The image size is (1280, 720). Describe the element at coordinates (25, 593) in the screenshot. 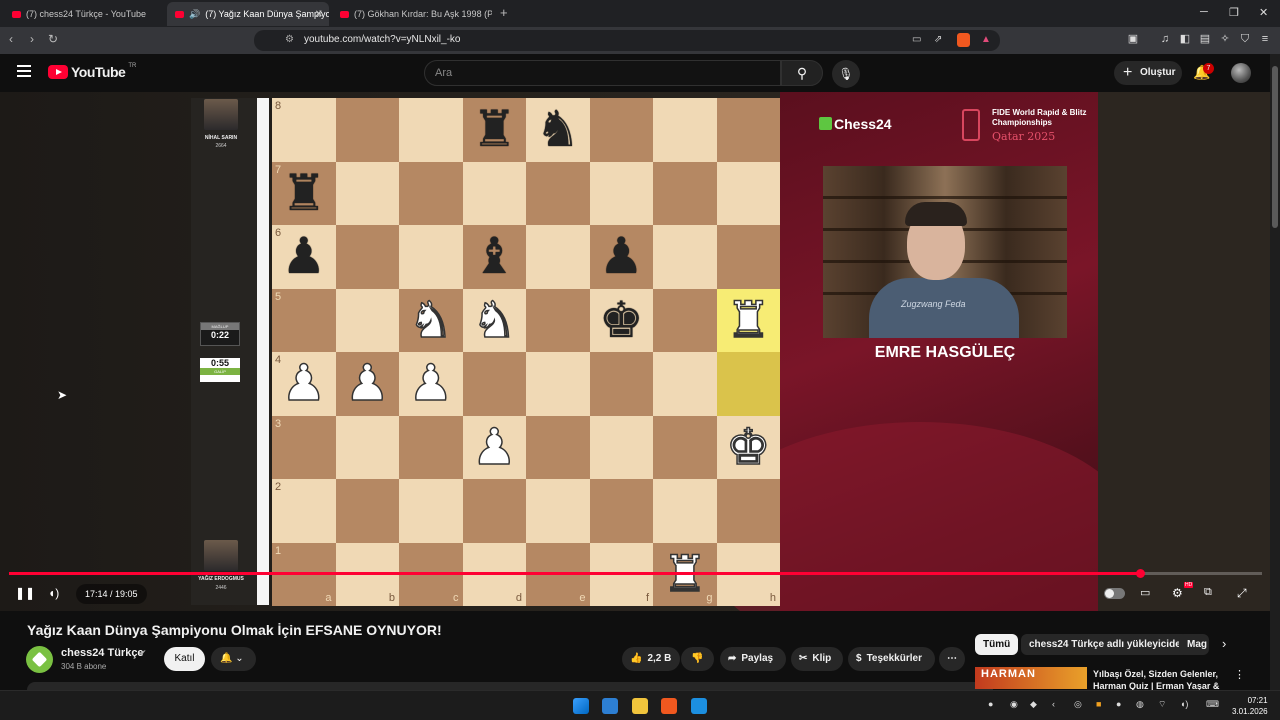

I see `pause-icon: ❚❚` at that location.